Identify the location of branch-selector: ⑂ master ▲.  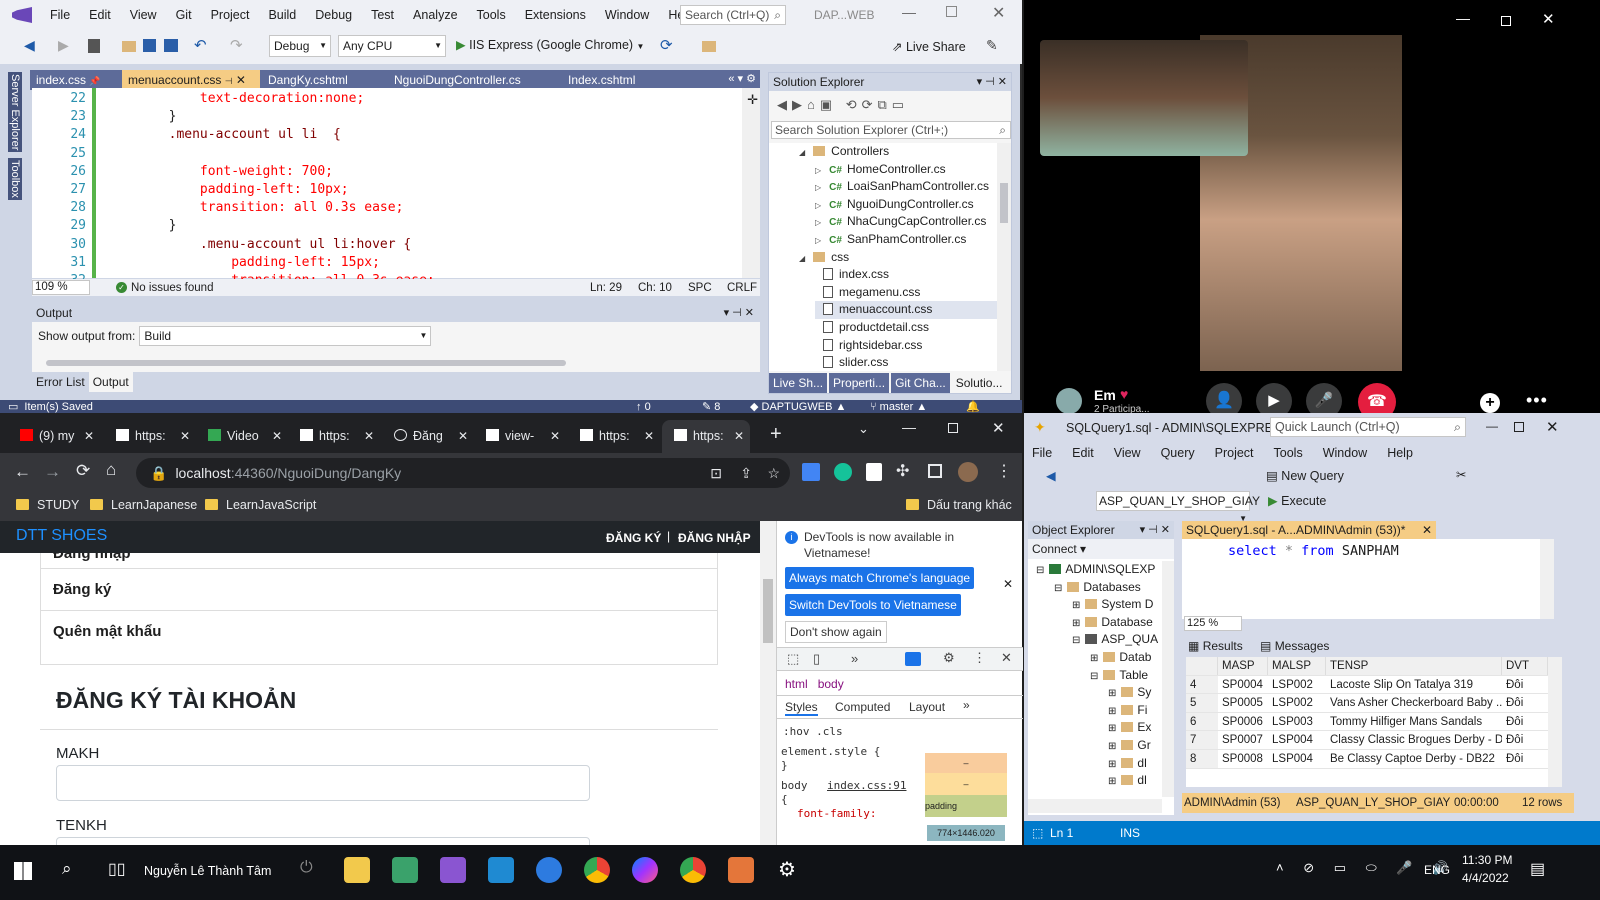
(898, 407).